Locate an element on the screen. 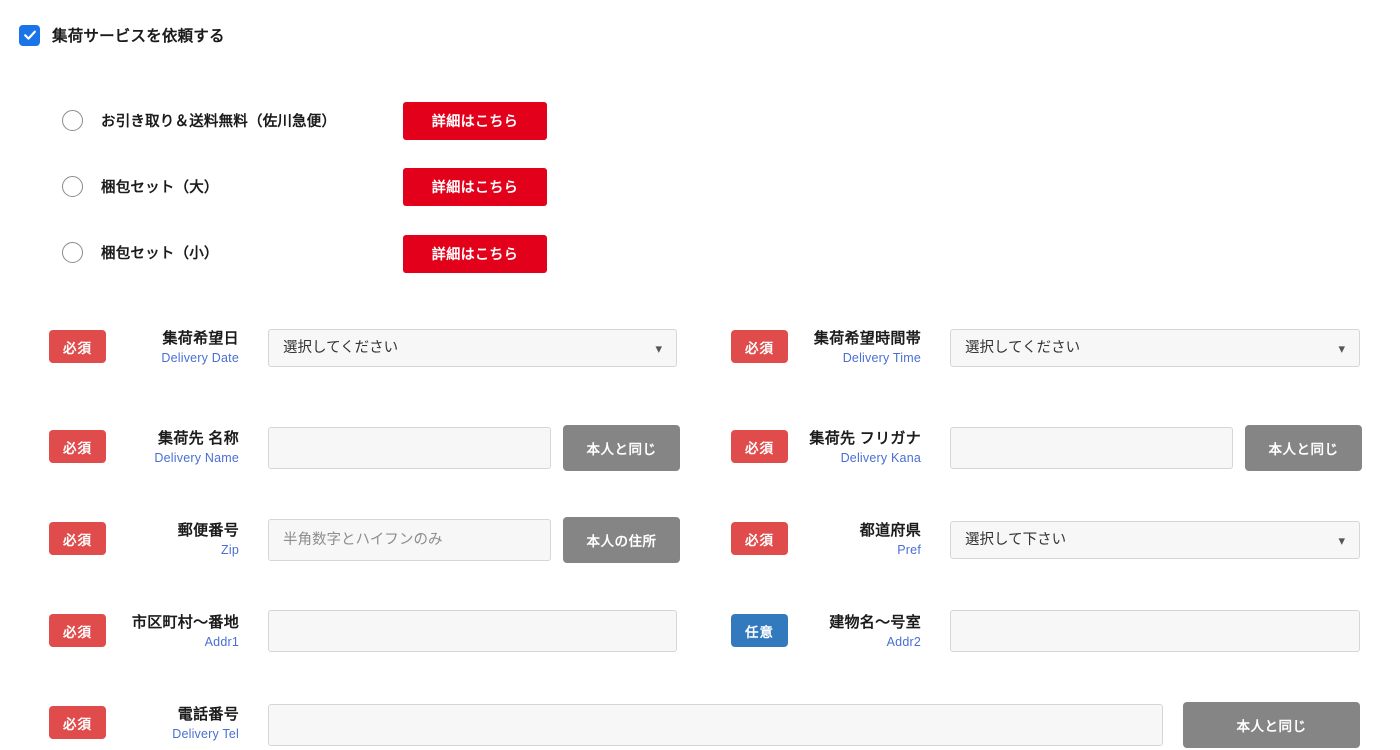  field-label-delivery-date: 必須 集荷希望日 Delivery Date is located at coordinates (144, 349).